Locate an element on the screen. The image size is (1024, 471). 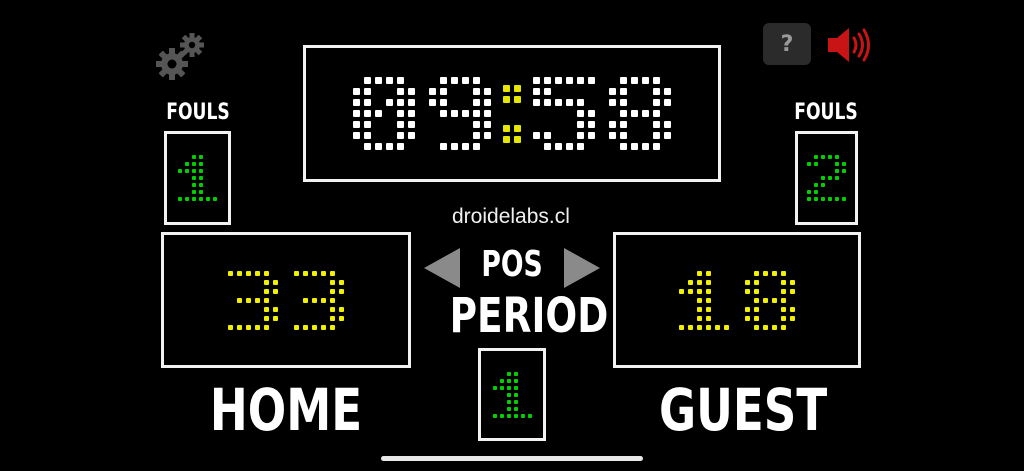
colon-dot is located at coordinates (506, 128).